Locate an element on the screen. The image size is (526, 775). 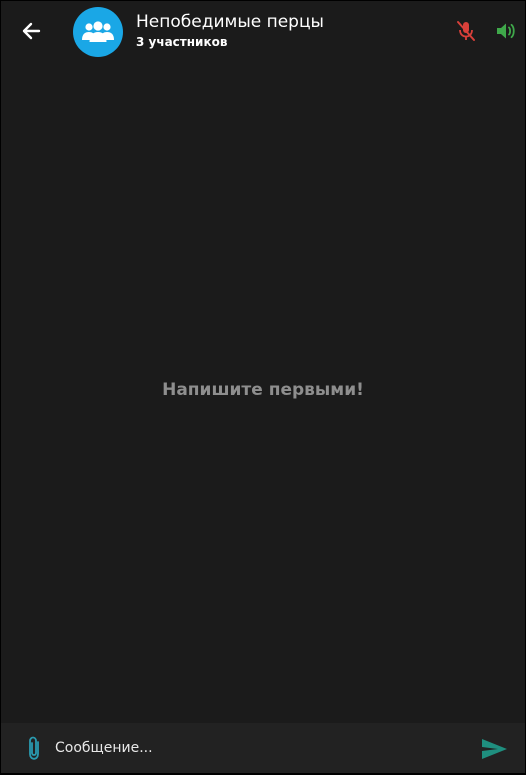
chat-header: Непобедимые перцы 3 участников is located at coordinates (263, 31).